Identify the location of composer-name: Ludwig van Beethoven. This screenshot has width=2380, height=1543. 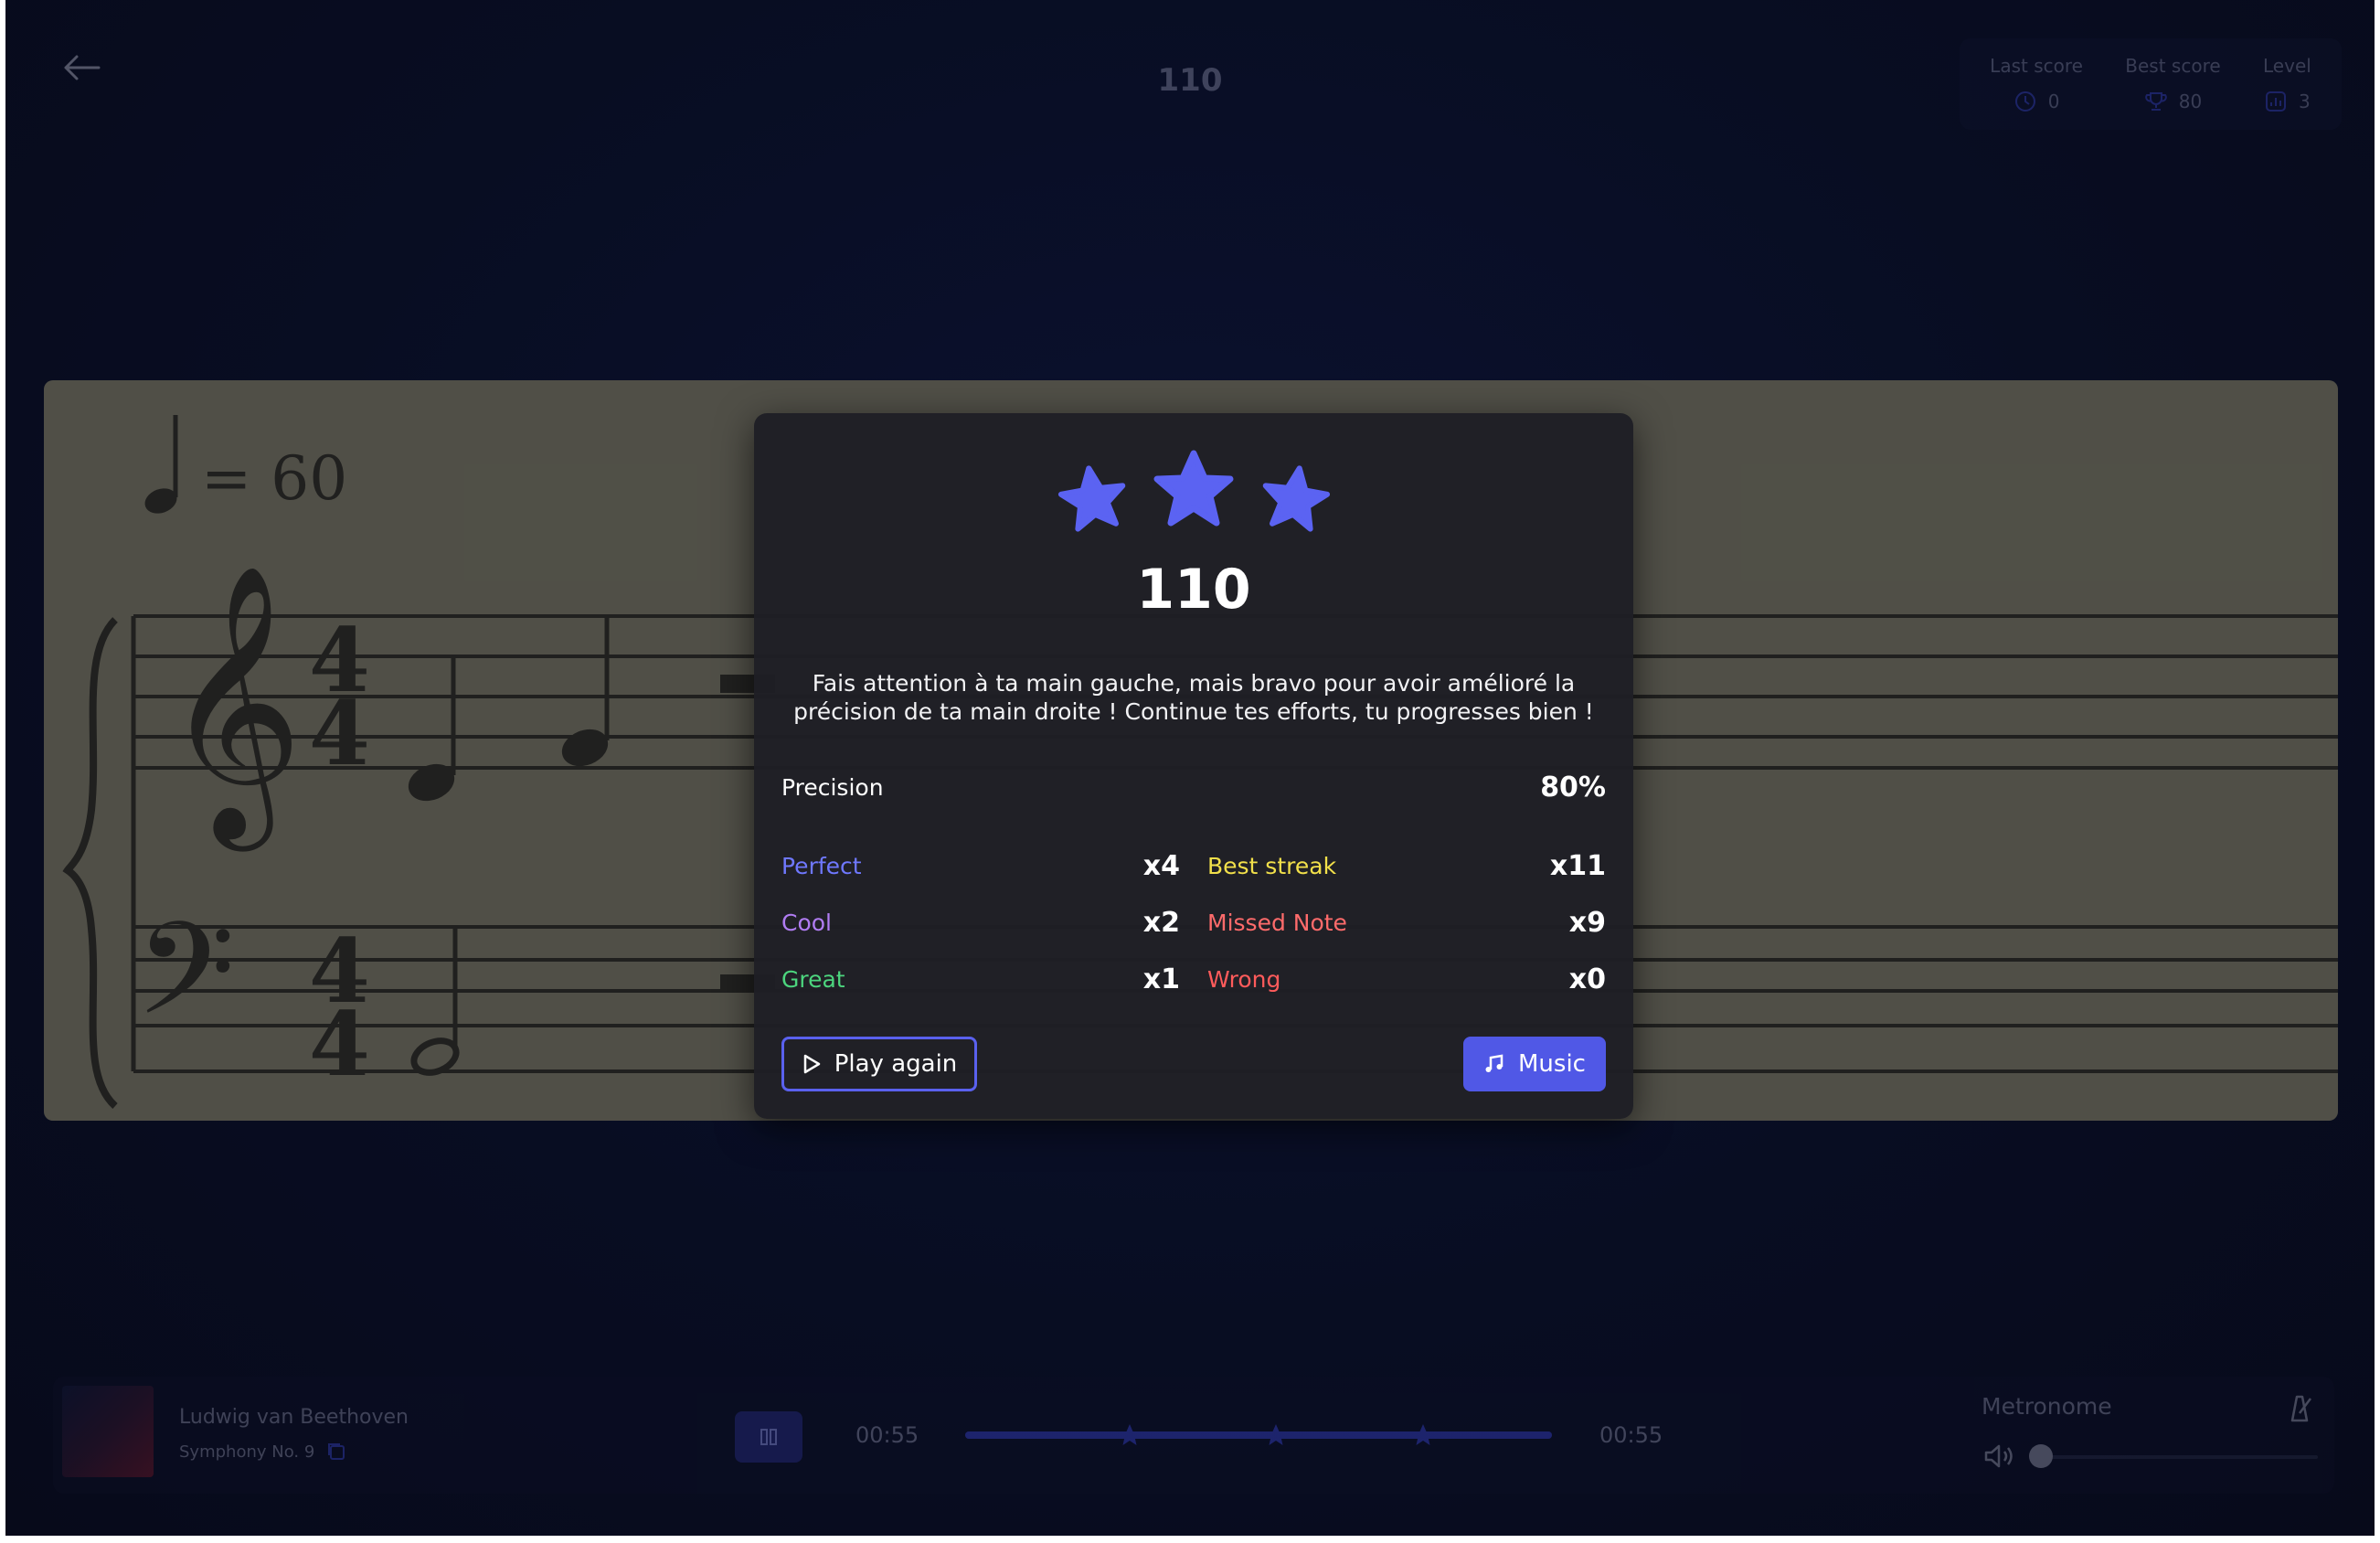
(294, 1417).